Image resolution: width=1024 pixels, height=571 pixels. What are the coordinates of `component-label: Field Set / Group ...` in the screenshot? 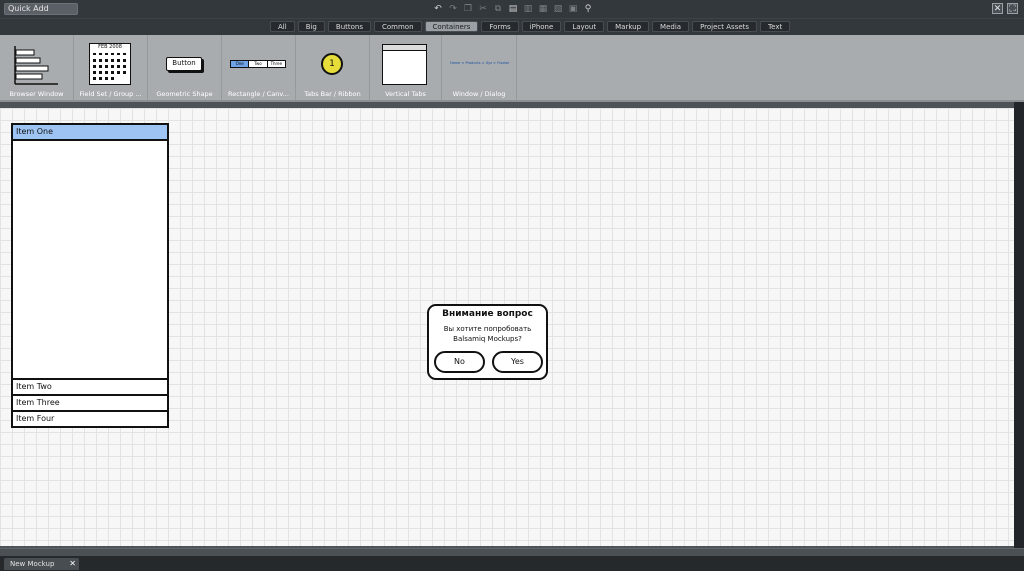 It's located at (110, 94).